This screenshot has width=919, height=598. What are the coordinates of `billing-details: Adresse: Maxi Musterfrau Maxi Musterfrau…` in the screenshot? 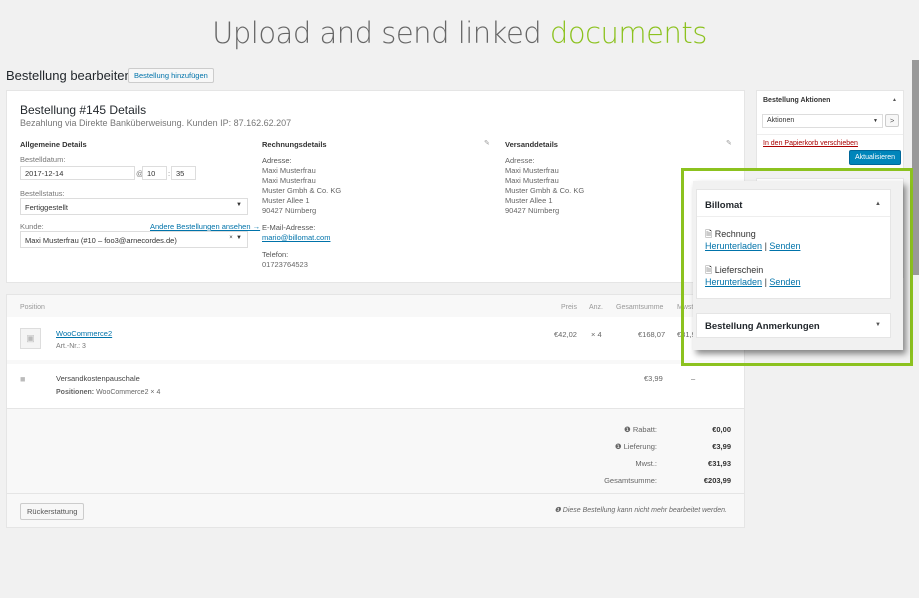 It's located at (362, 213).